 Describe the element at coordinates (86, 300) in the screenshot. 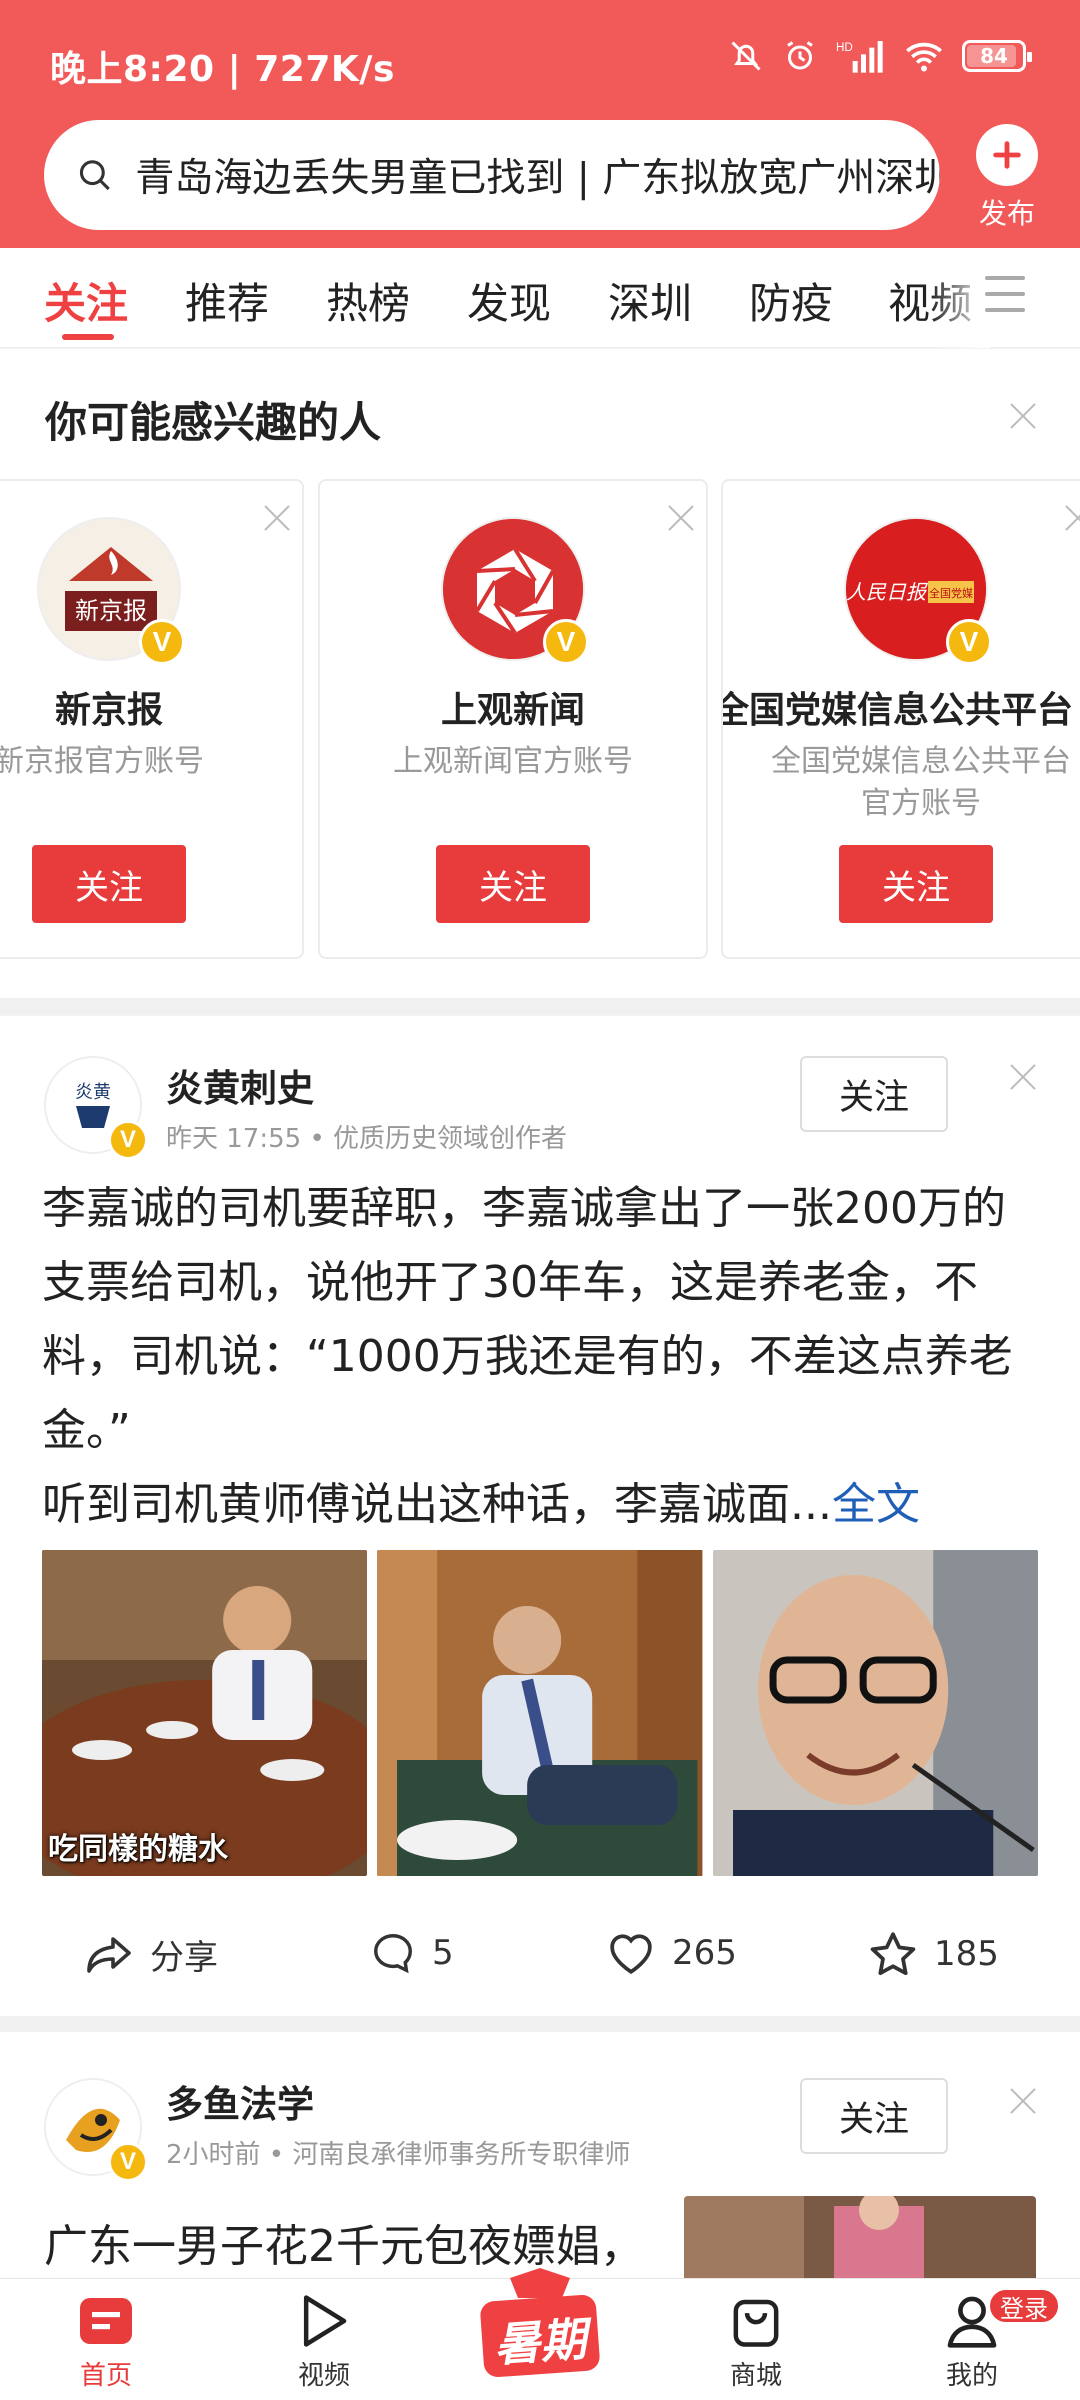

I see `tab-follow: 关注` at that location.